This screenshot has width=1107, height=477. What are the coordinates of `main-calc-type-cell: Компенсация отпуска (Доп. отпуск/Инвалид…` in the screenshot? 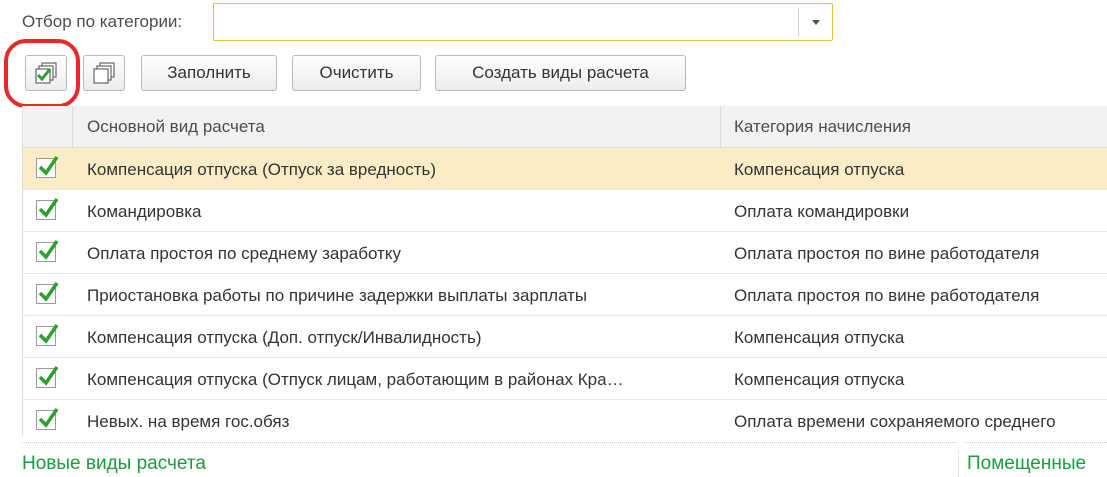 It's located at (284, 337).